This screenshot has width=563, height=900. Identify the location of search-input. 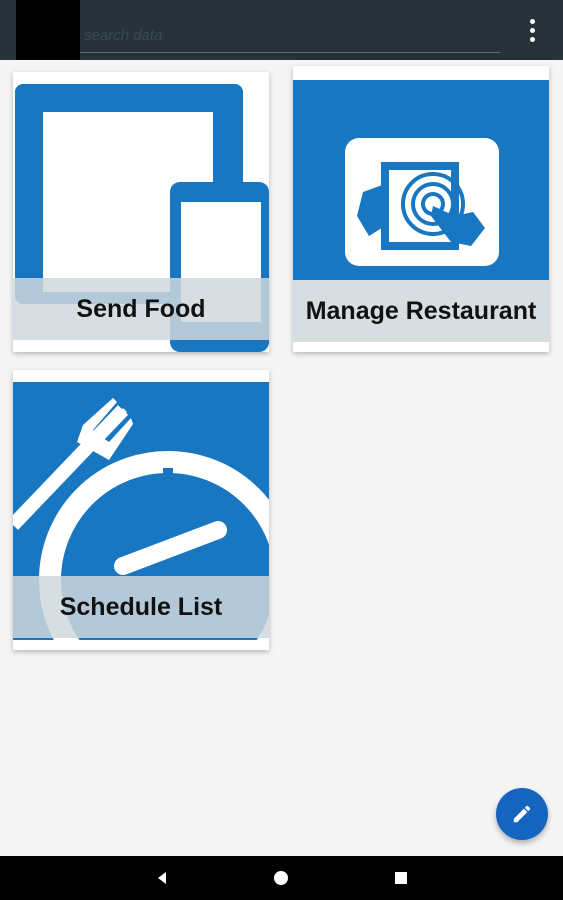
(290, 33).